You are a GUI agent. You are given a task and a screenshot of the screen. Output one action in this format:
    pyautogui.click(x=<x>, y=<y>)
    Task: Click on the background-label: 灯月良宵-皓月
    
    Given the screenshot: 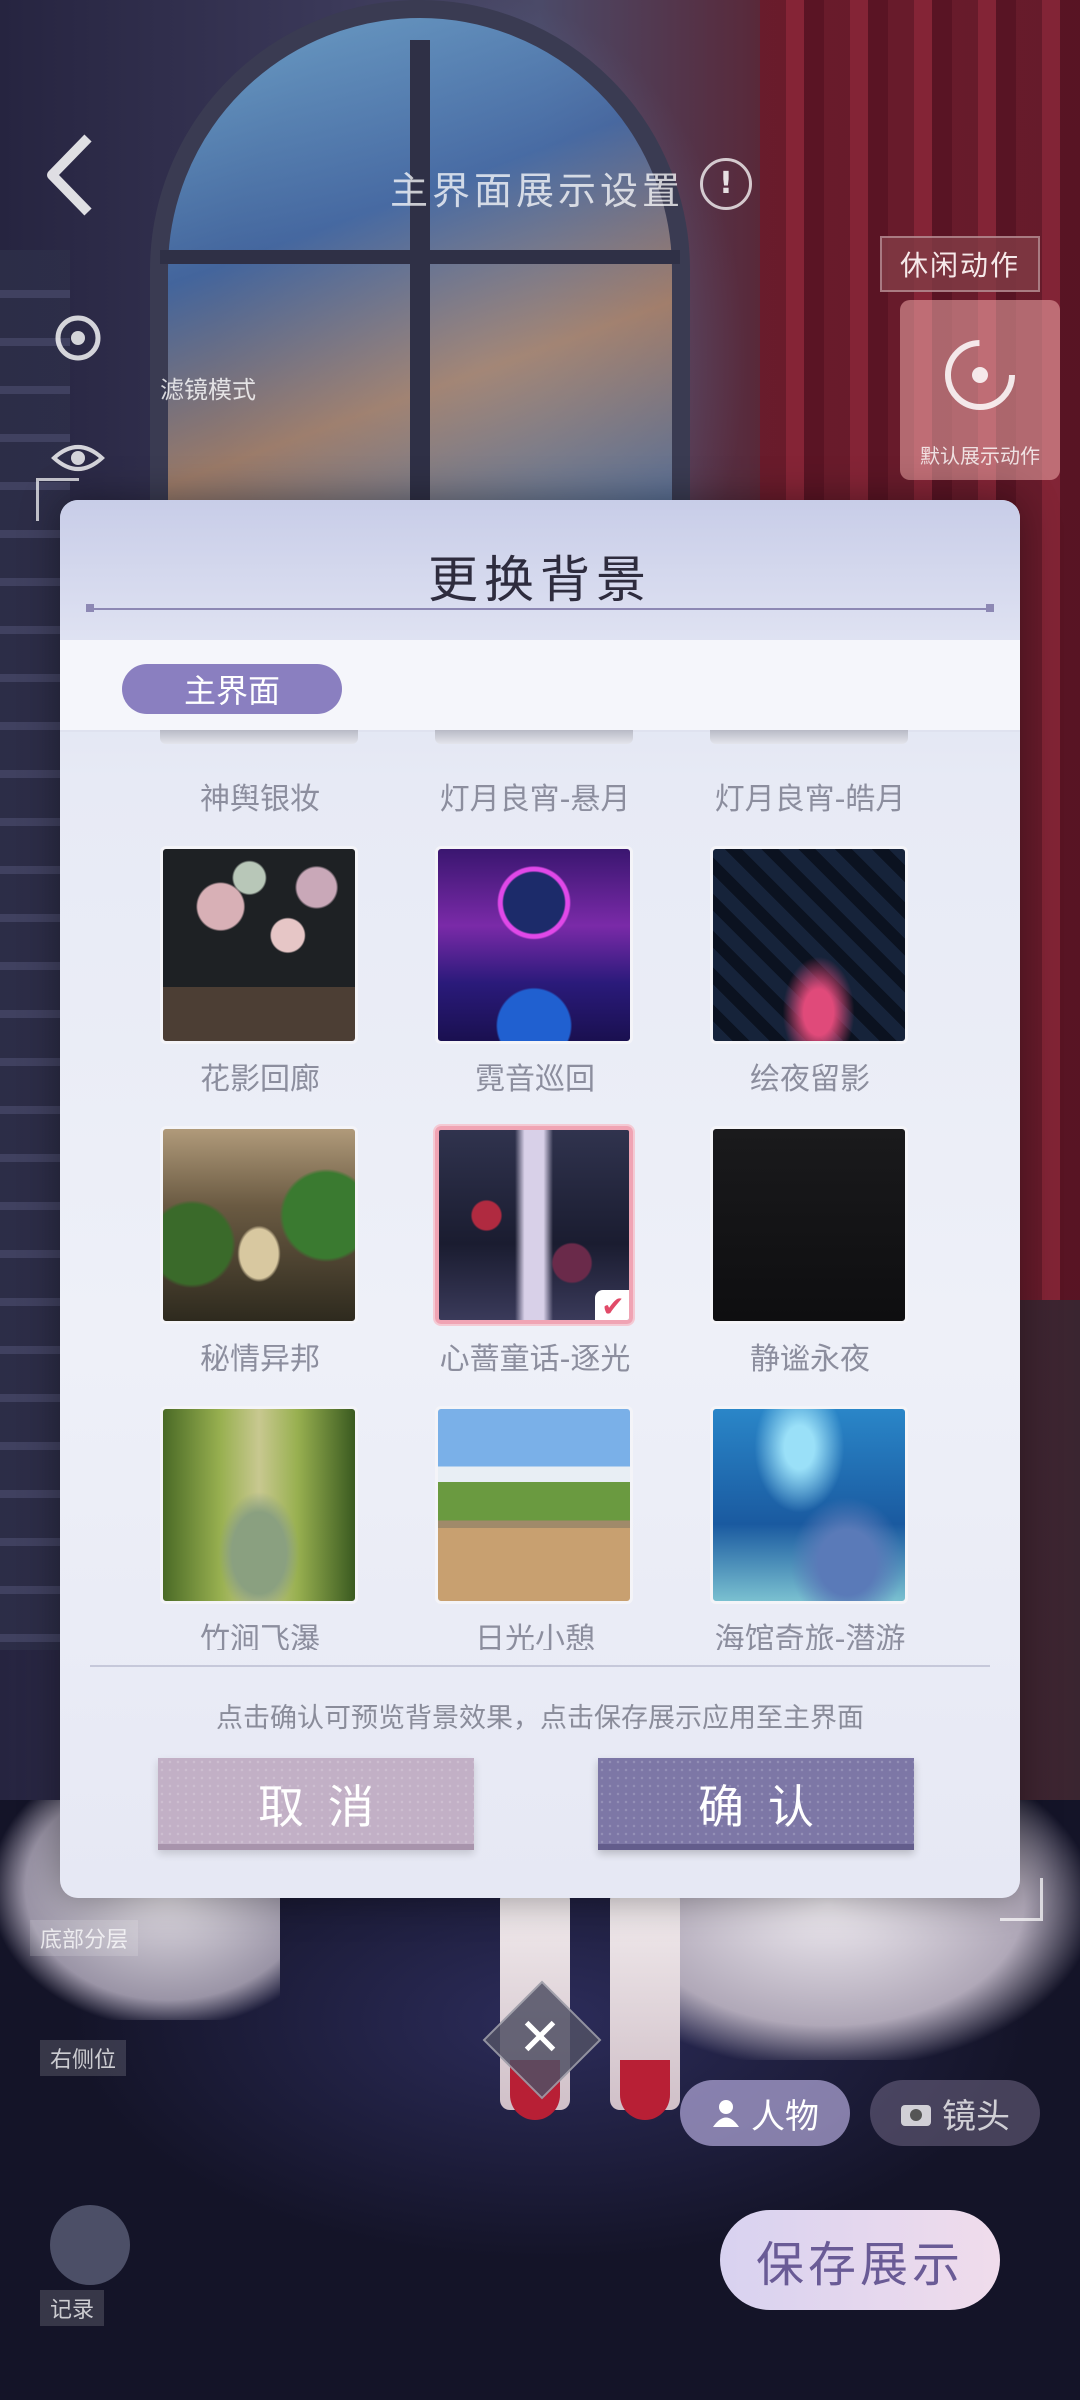 What is the action you would take?
    pyautogui.click(x=810, y=799)
    